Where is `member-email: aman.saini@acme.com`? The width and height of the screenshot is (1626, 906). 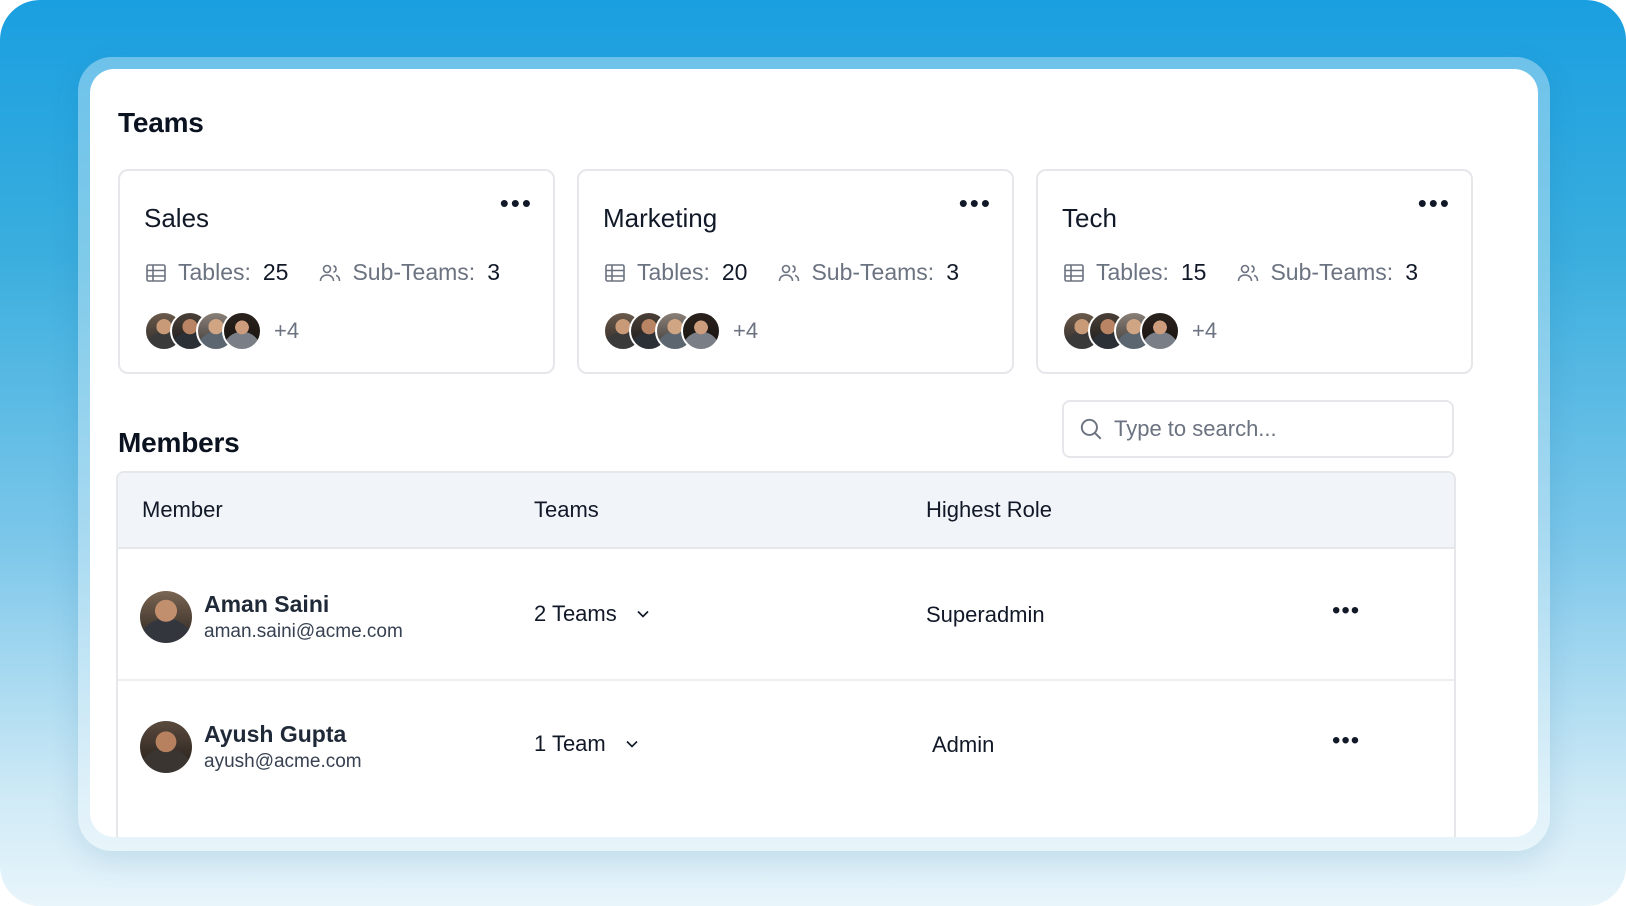
member-email: aman.saini@acme.com is located at coordinates (303, 631).